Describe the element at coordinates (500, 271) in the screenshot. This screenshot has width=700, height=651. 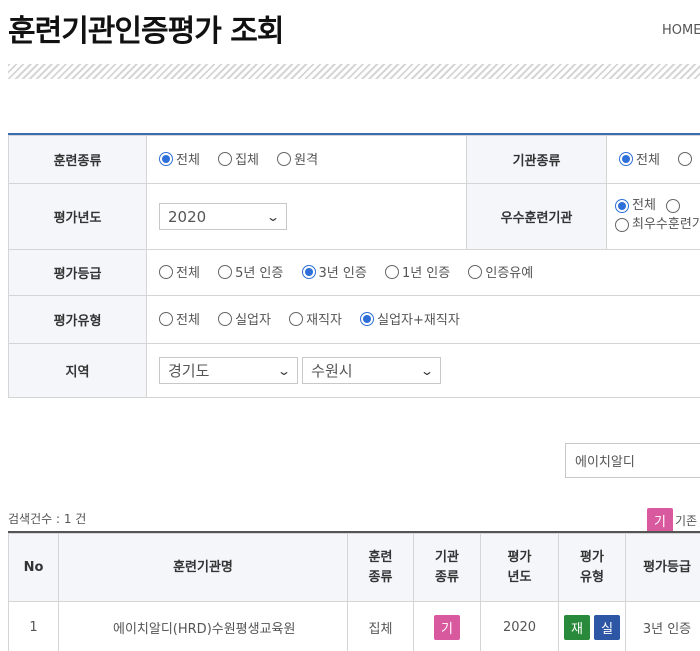
I see `grade-radio-deferred: 인증유예` at that location.